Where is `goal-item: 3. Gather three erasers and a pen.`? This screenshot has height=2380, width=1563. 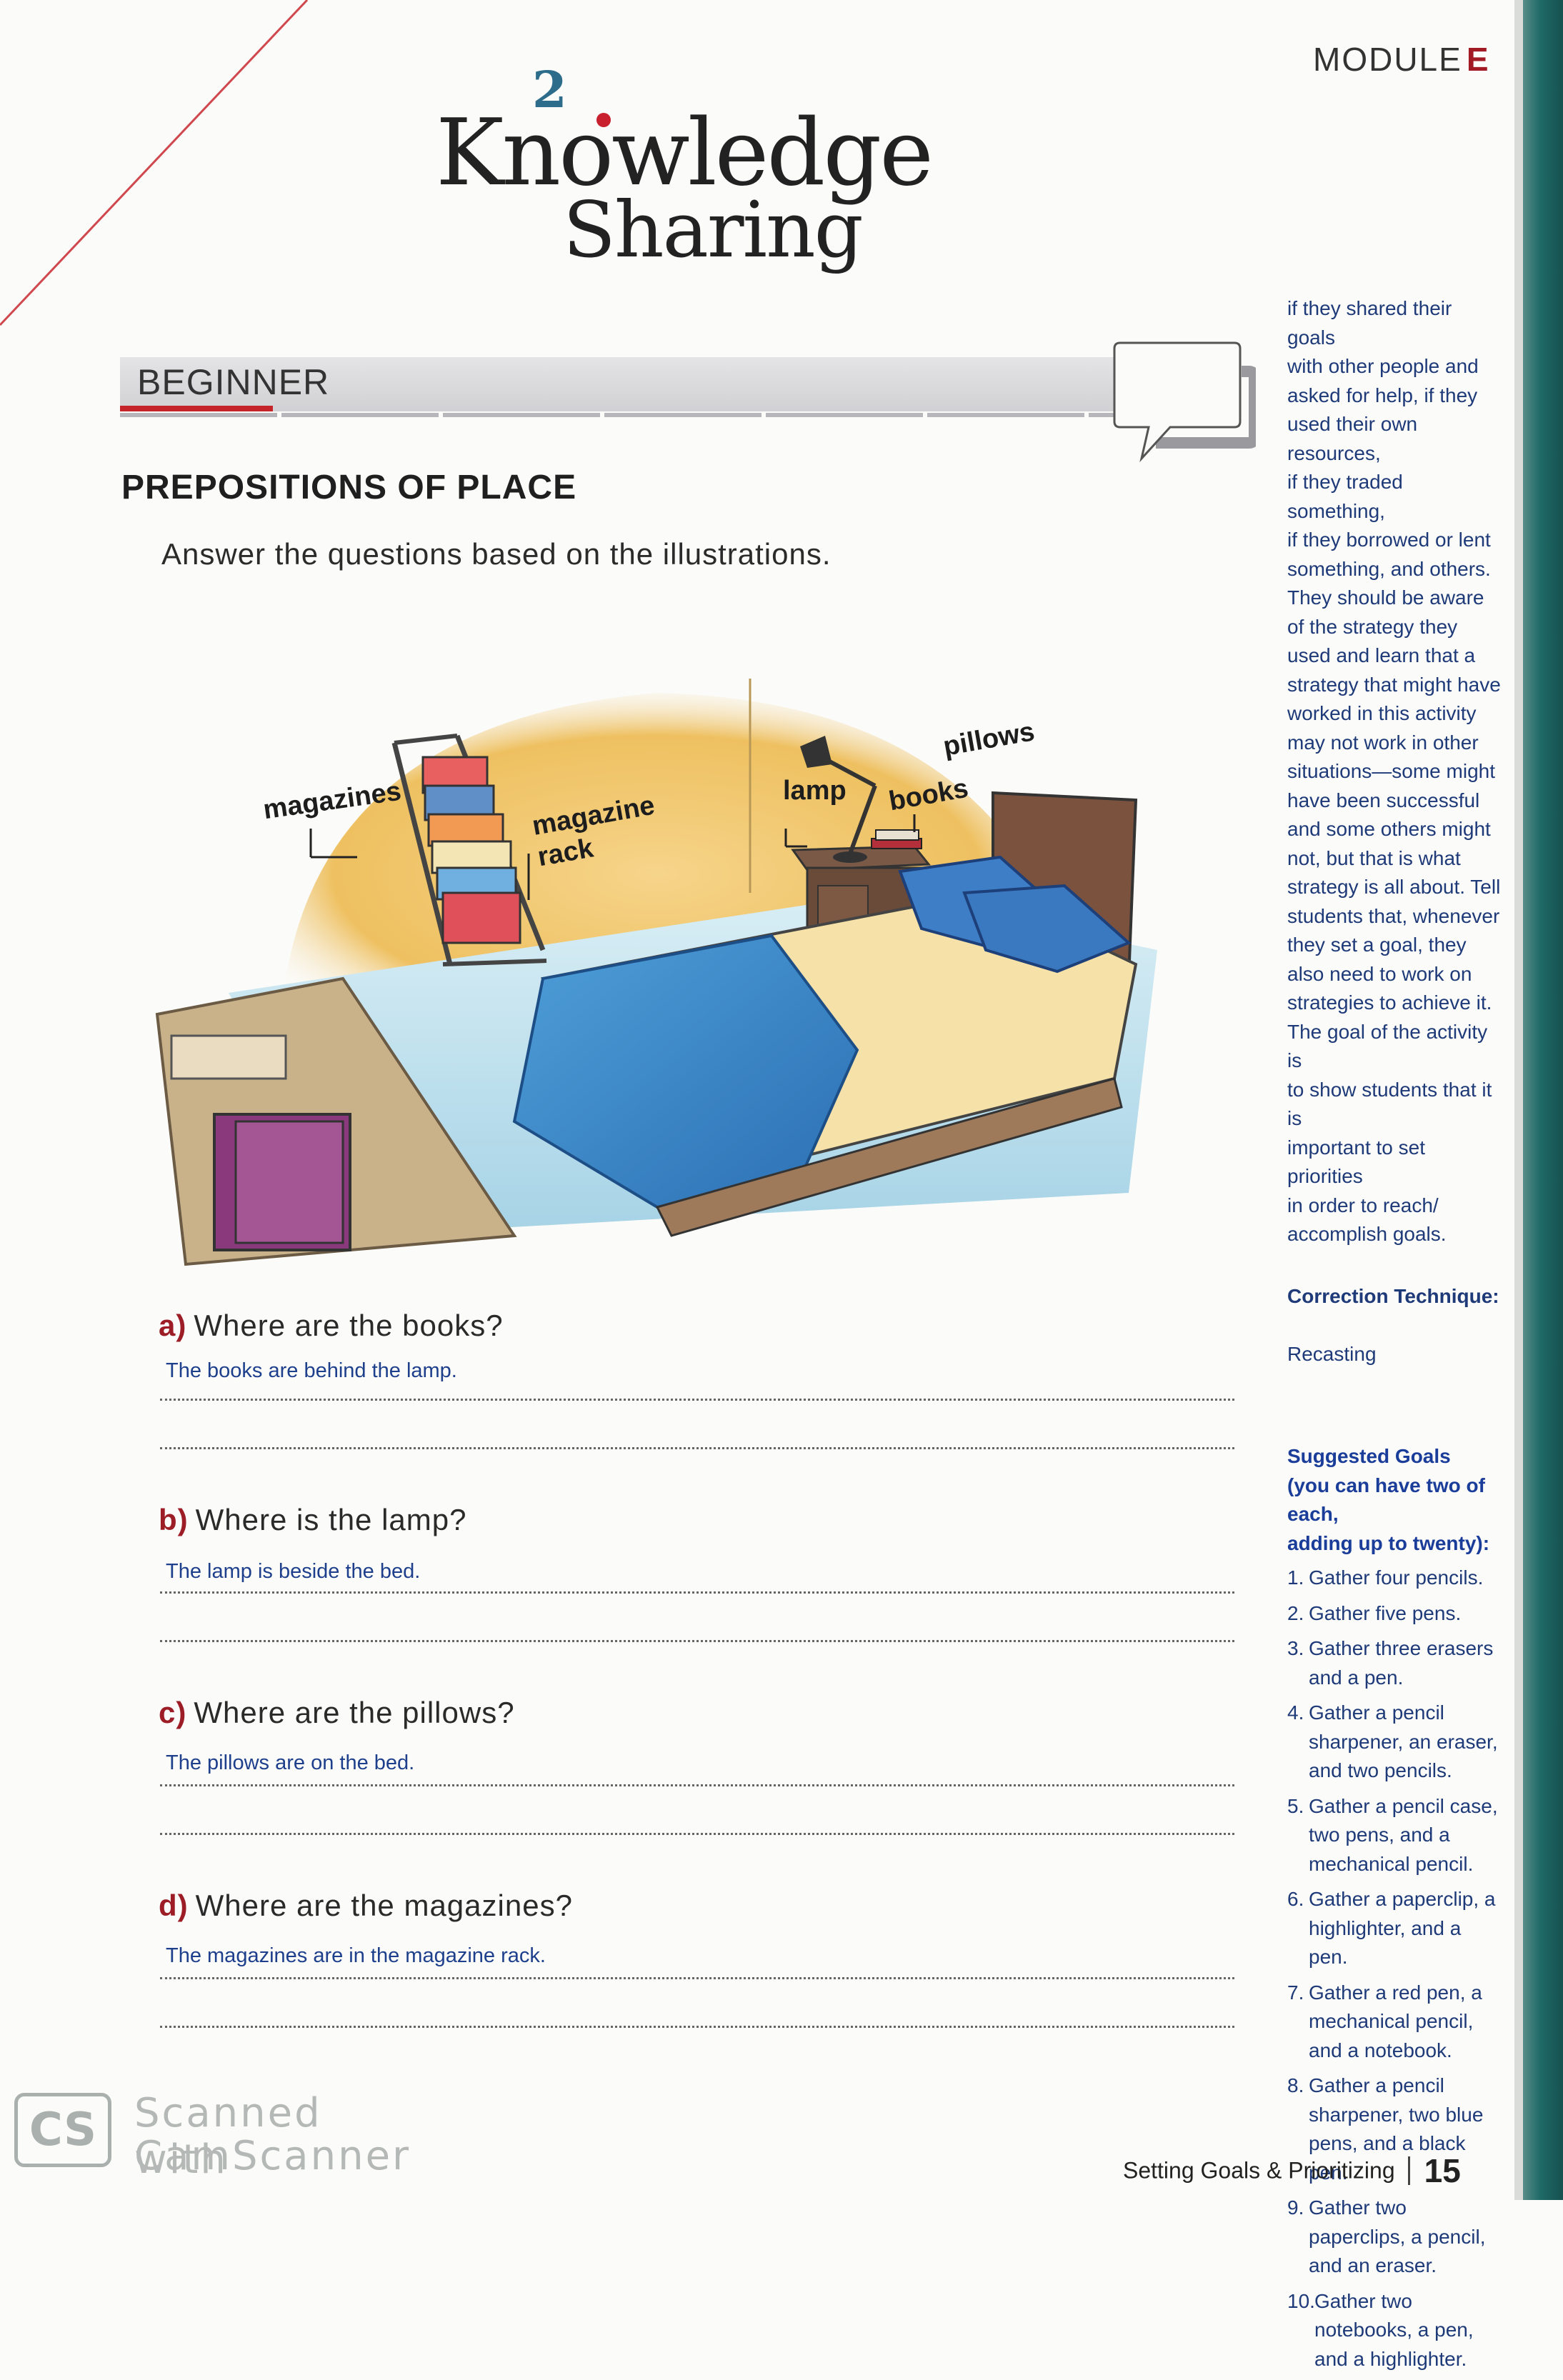
goal-item: 3. Gather three erasers and a pen. is located at coordinates (1395, 1663).